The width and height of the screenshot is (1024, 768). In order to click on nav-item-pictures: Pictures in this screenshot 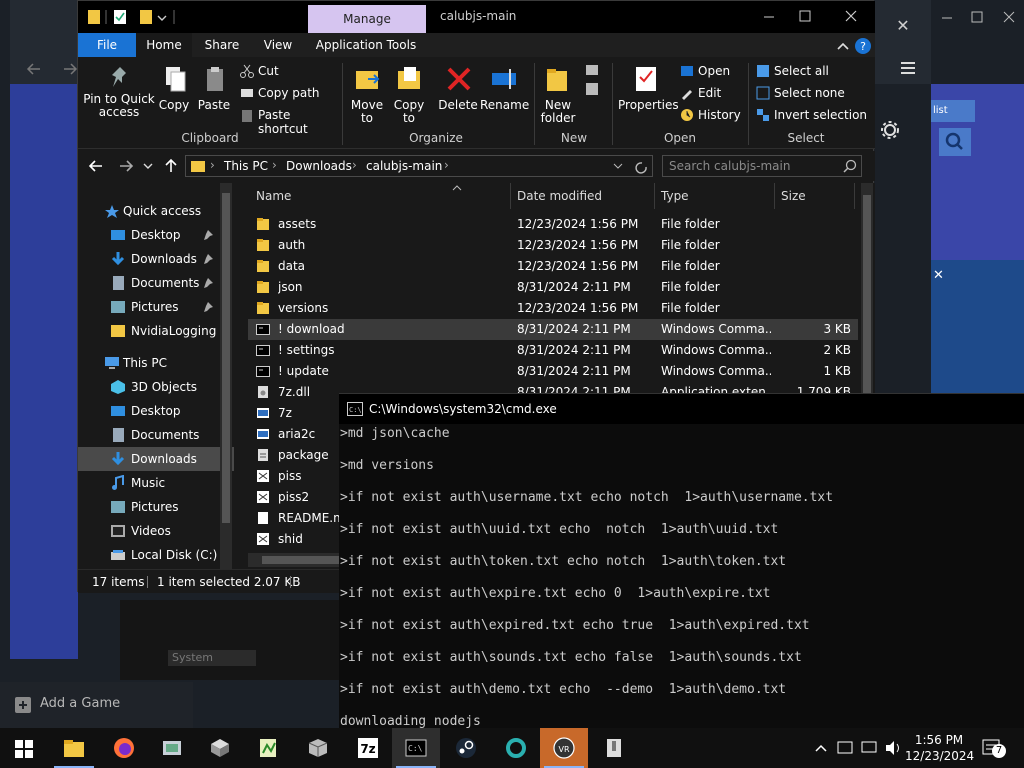, I will do `click(156, 307)`.